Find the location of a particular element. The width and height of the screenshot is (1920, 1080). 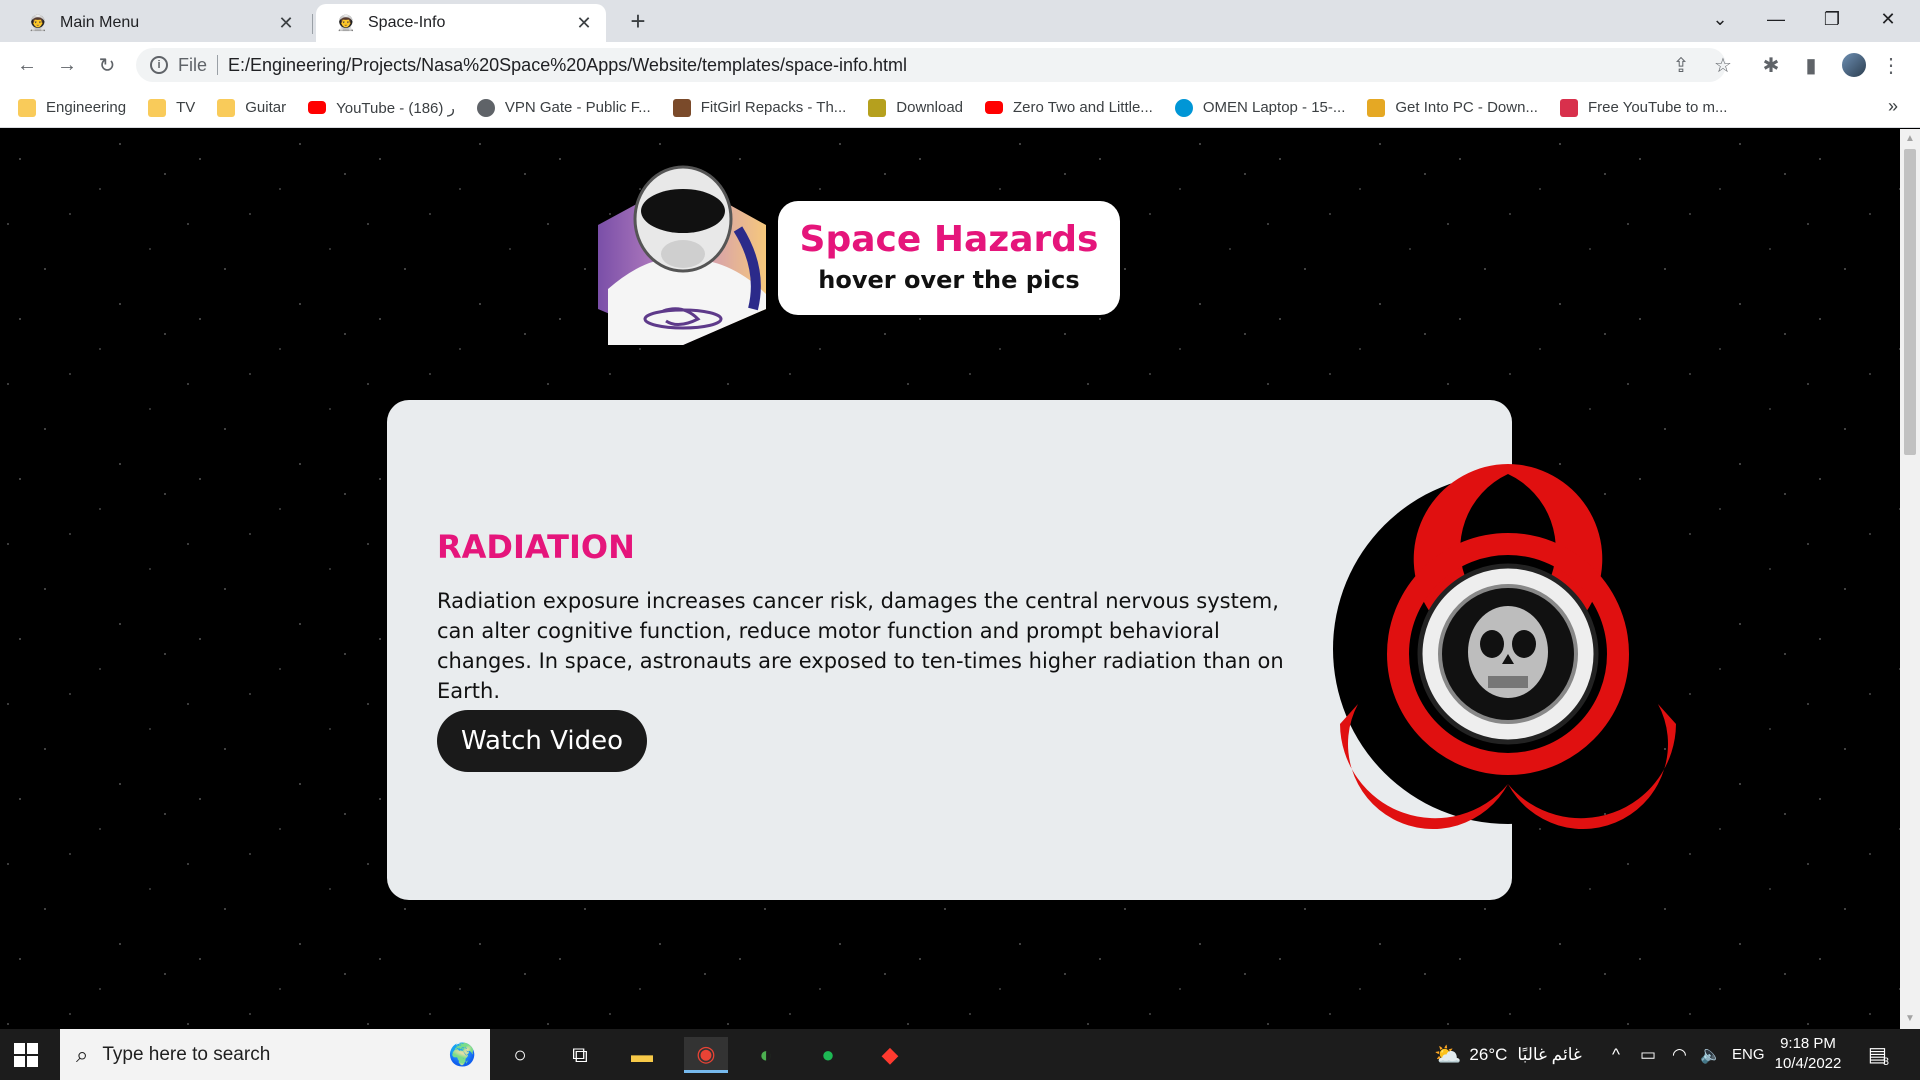

forward-arrow-icon: → is located at coordinates (67, 65).